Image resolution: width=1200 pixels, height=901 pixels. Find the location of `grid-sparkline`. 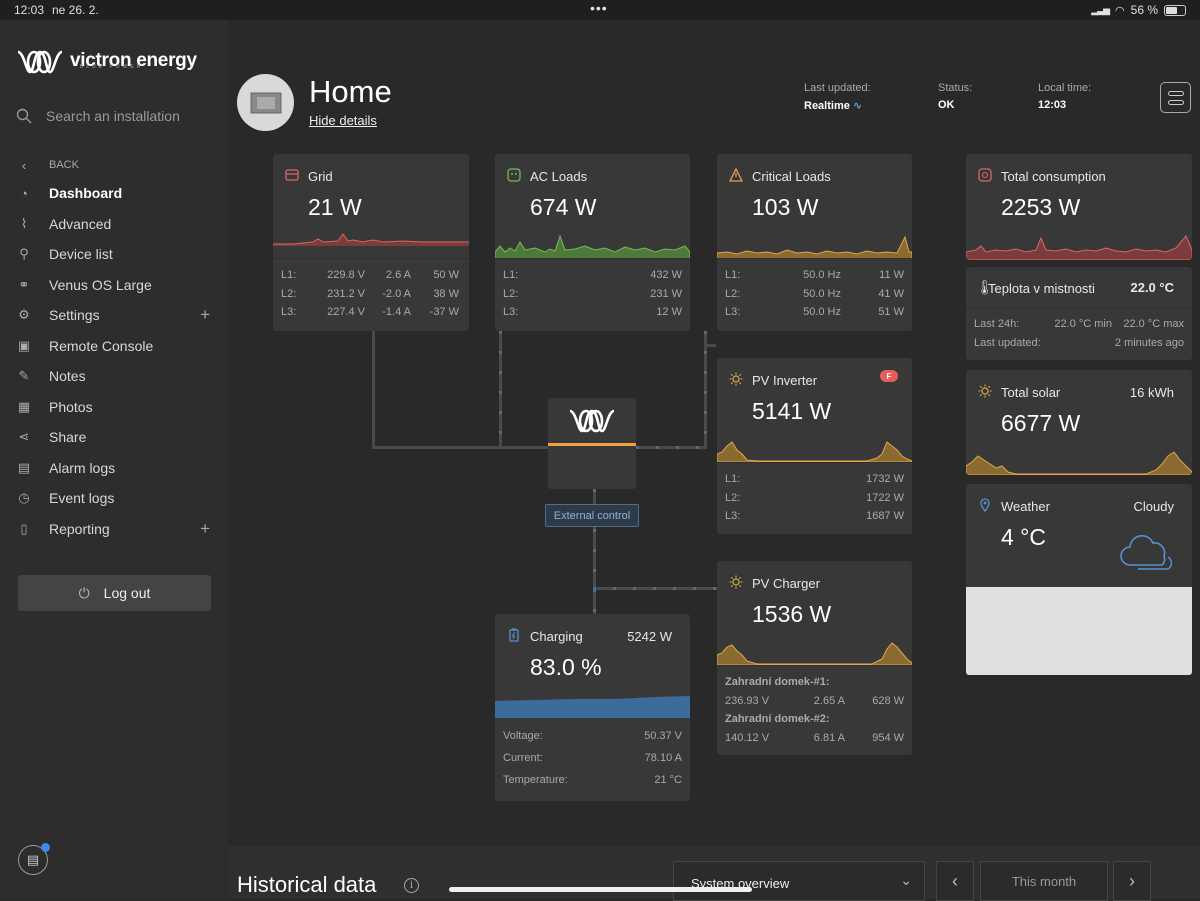

grid-sparkline is located at coordinates (371, 239).